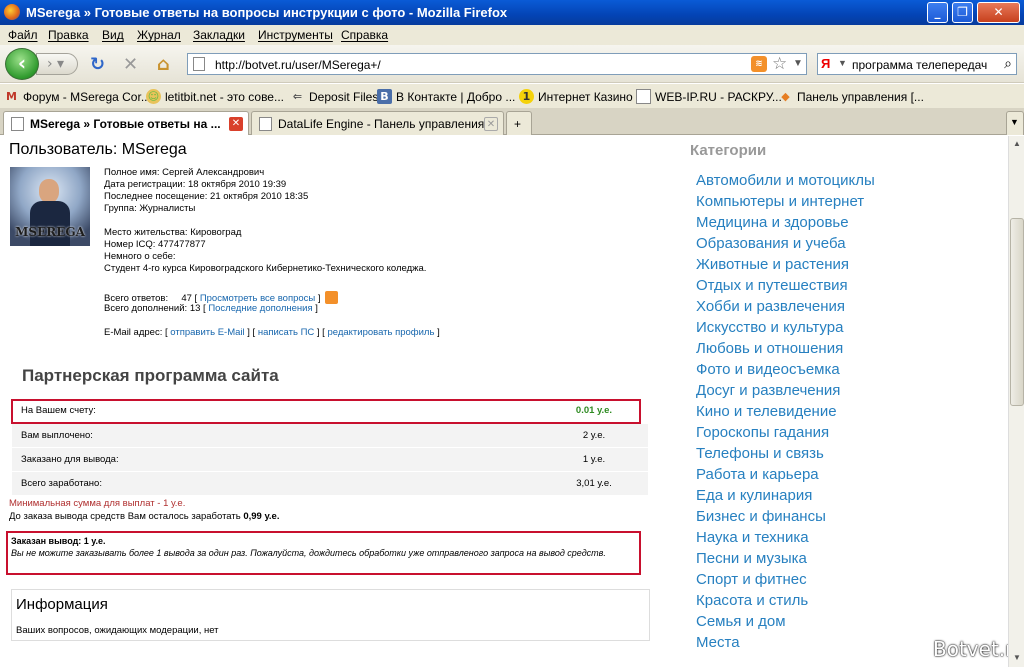  I want to click on vertical-scrollbar: ▲ ▼, so click(1016, 401).